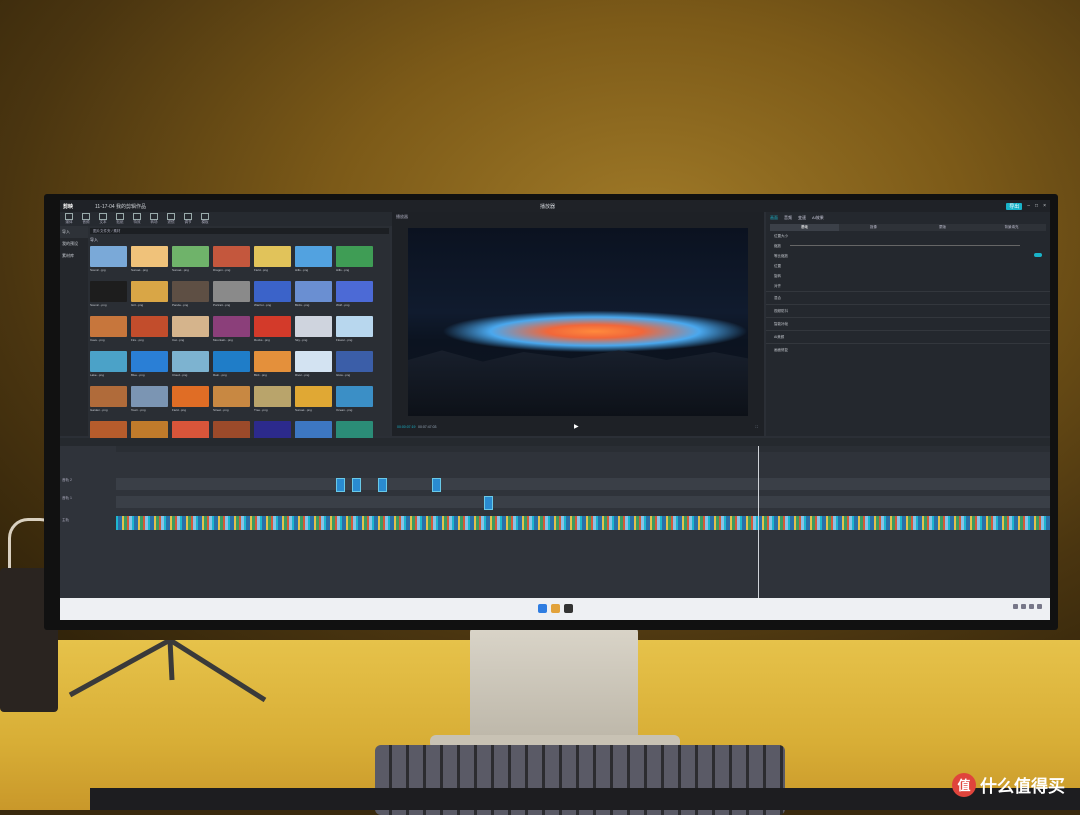  I want to click on property-tab: 画面, so click(774, 218).